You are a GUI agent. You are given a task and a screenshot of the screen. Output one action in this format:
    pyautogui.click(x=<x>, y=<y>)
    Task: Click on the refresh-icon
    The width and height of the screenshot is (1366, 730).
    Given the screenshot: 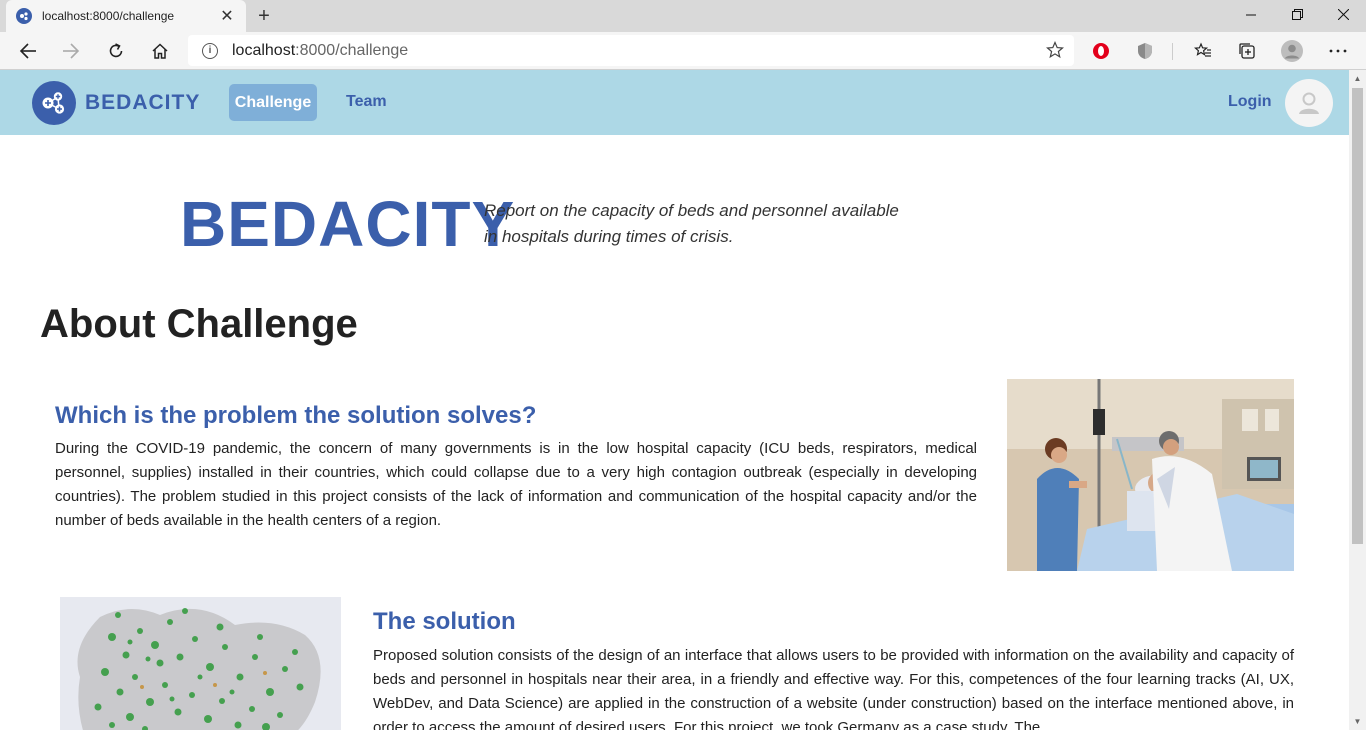 What is the action you would take?
    pyautogui.click(x=116, y=51)
    